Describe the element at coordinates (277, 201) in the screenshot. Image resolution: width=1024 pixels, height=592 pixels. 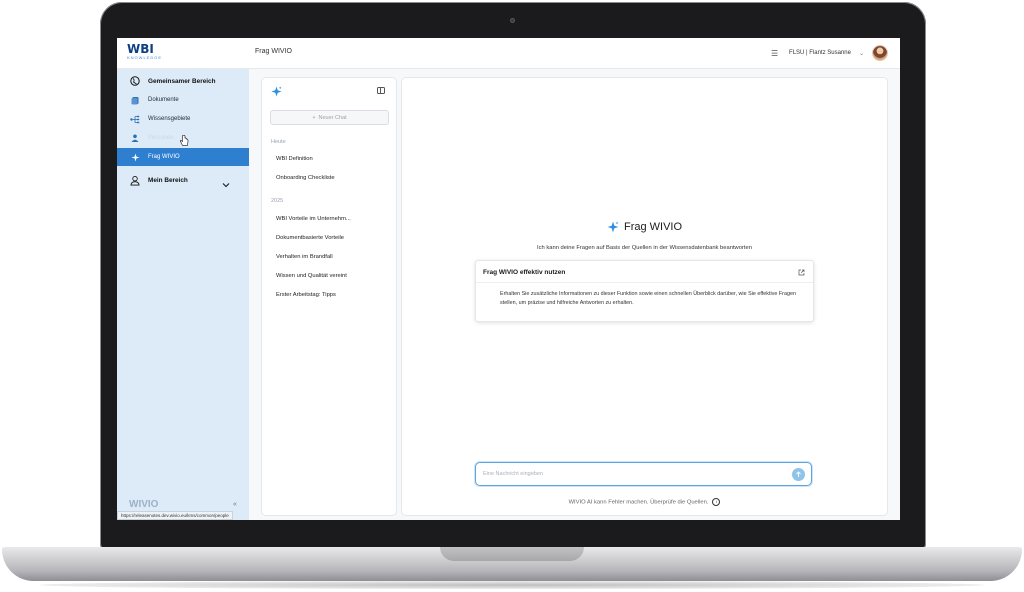
I see `history-group-label: 2025` at that location.